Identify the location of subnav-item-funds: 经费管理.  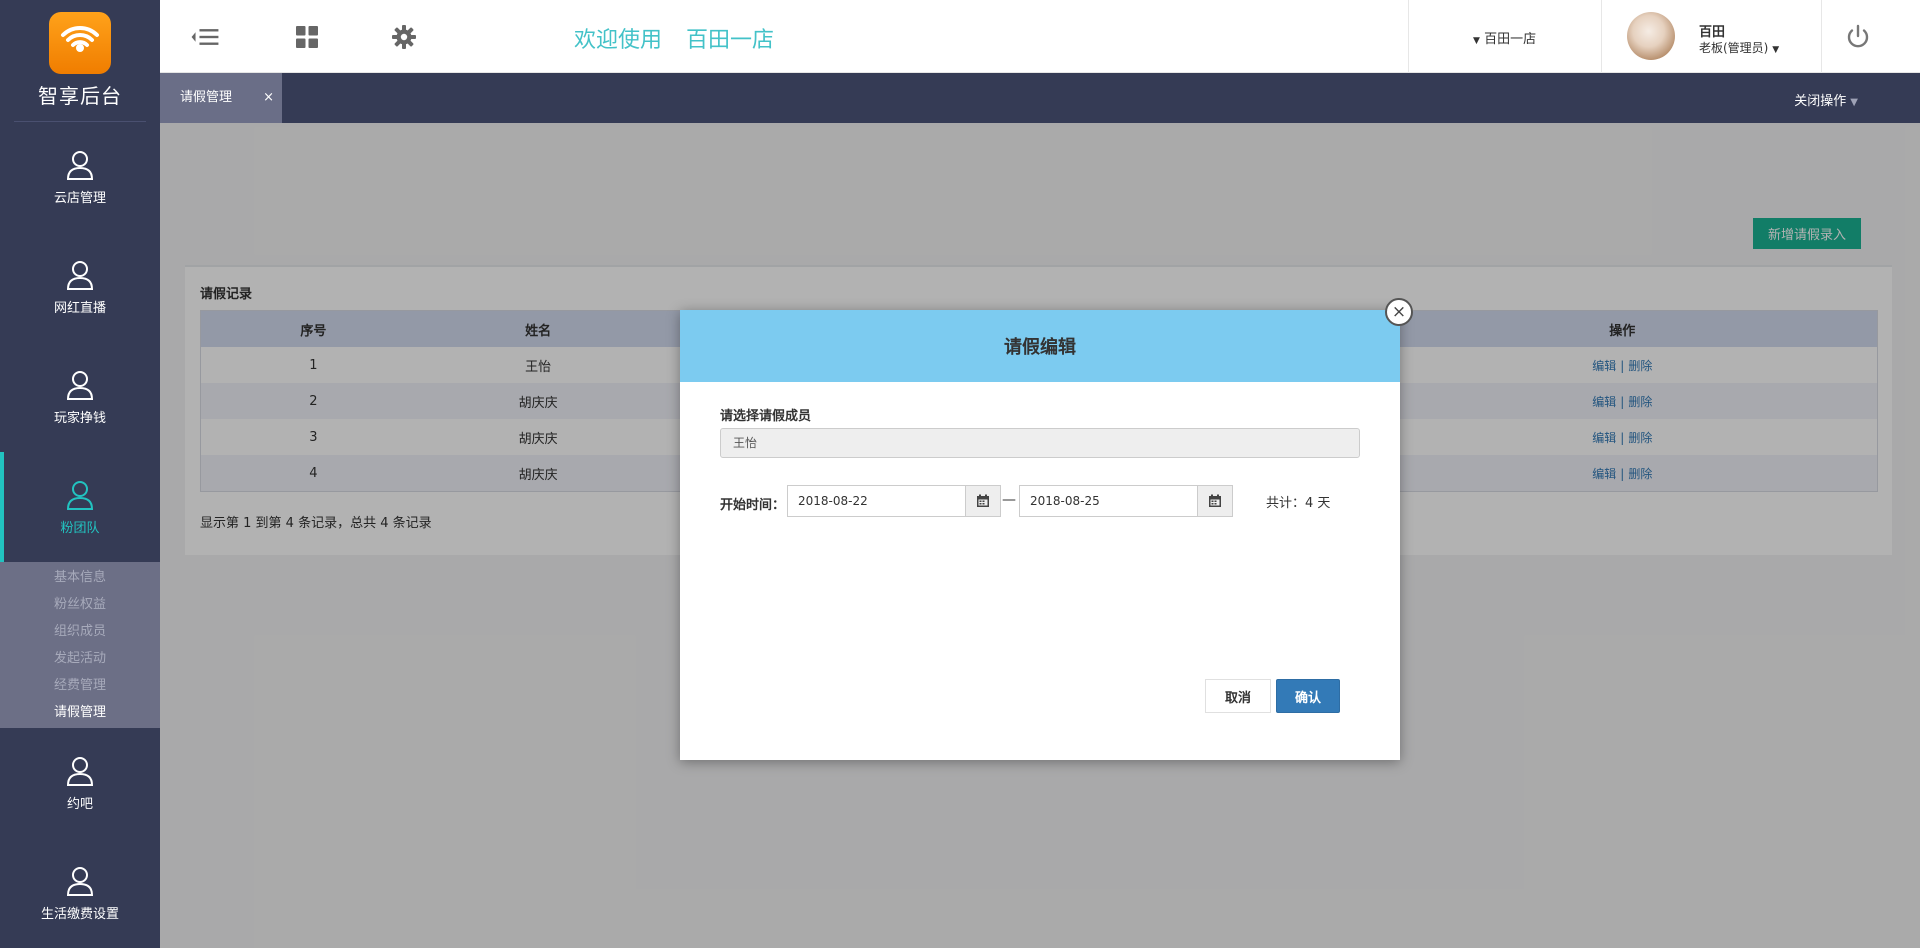
(80, 685).